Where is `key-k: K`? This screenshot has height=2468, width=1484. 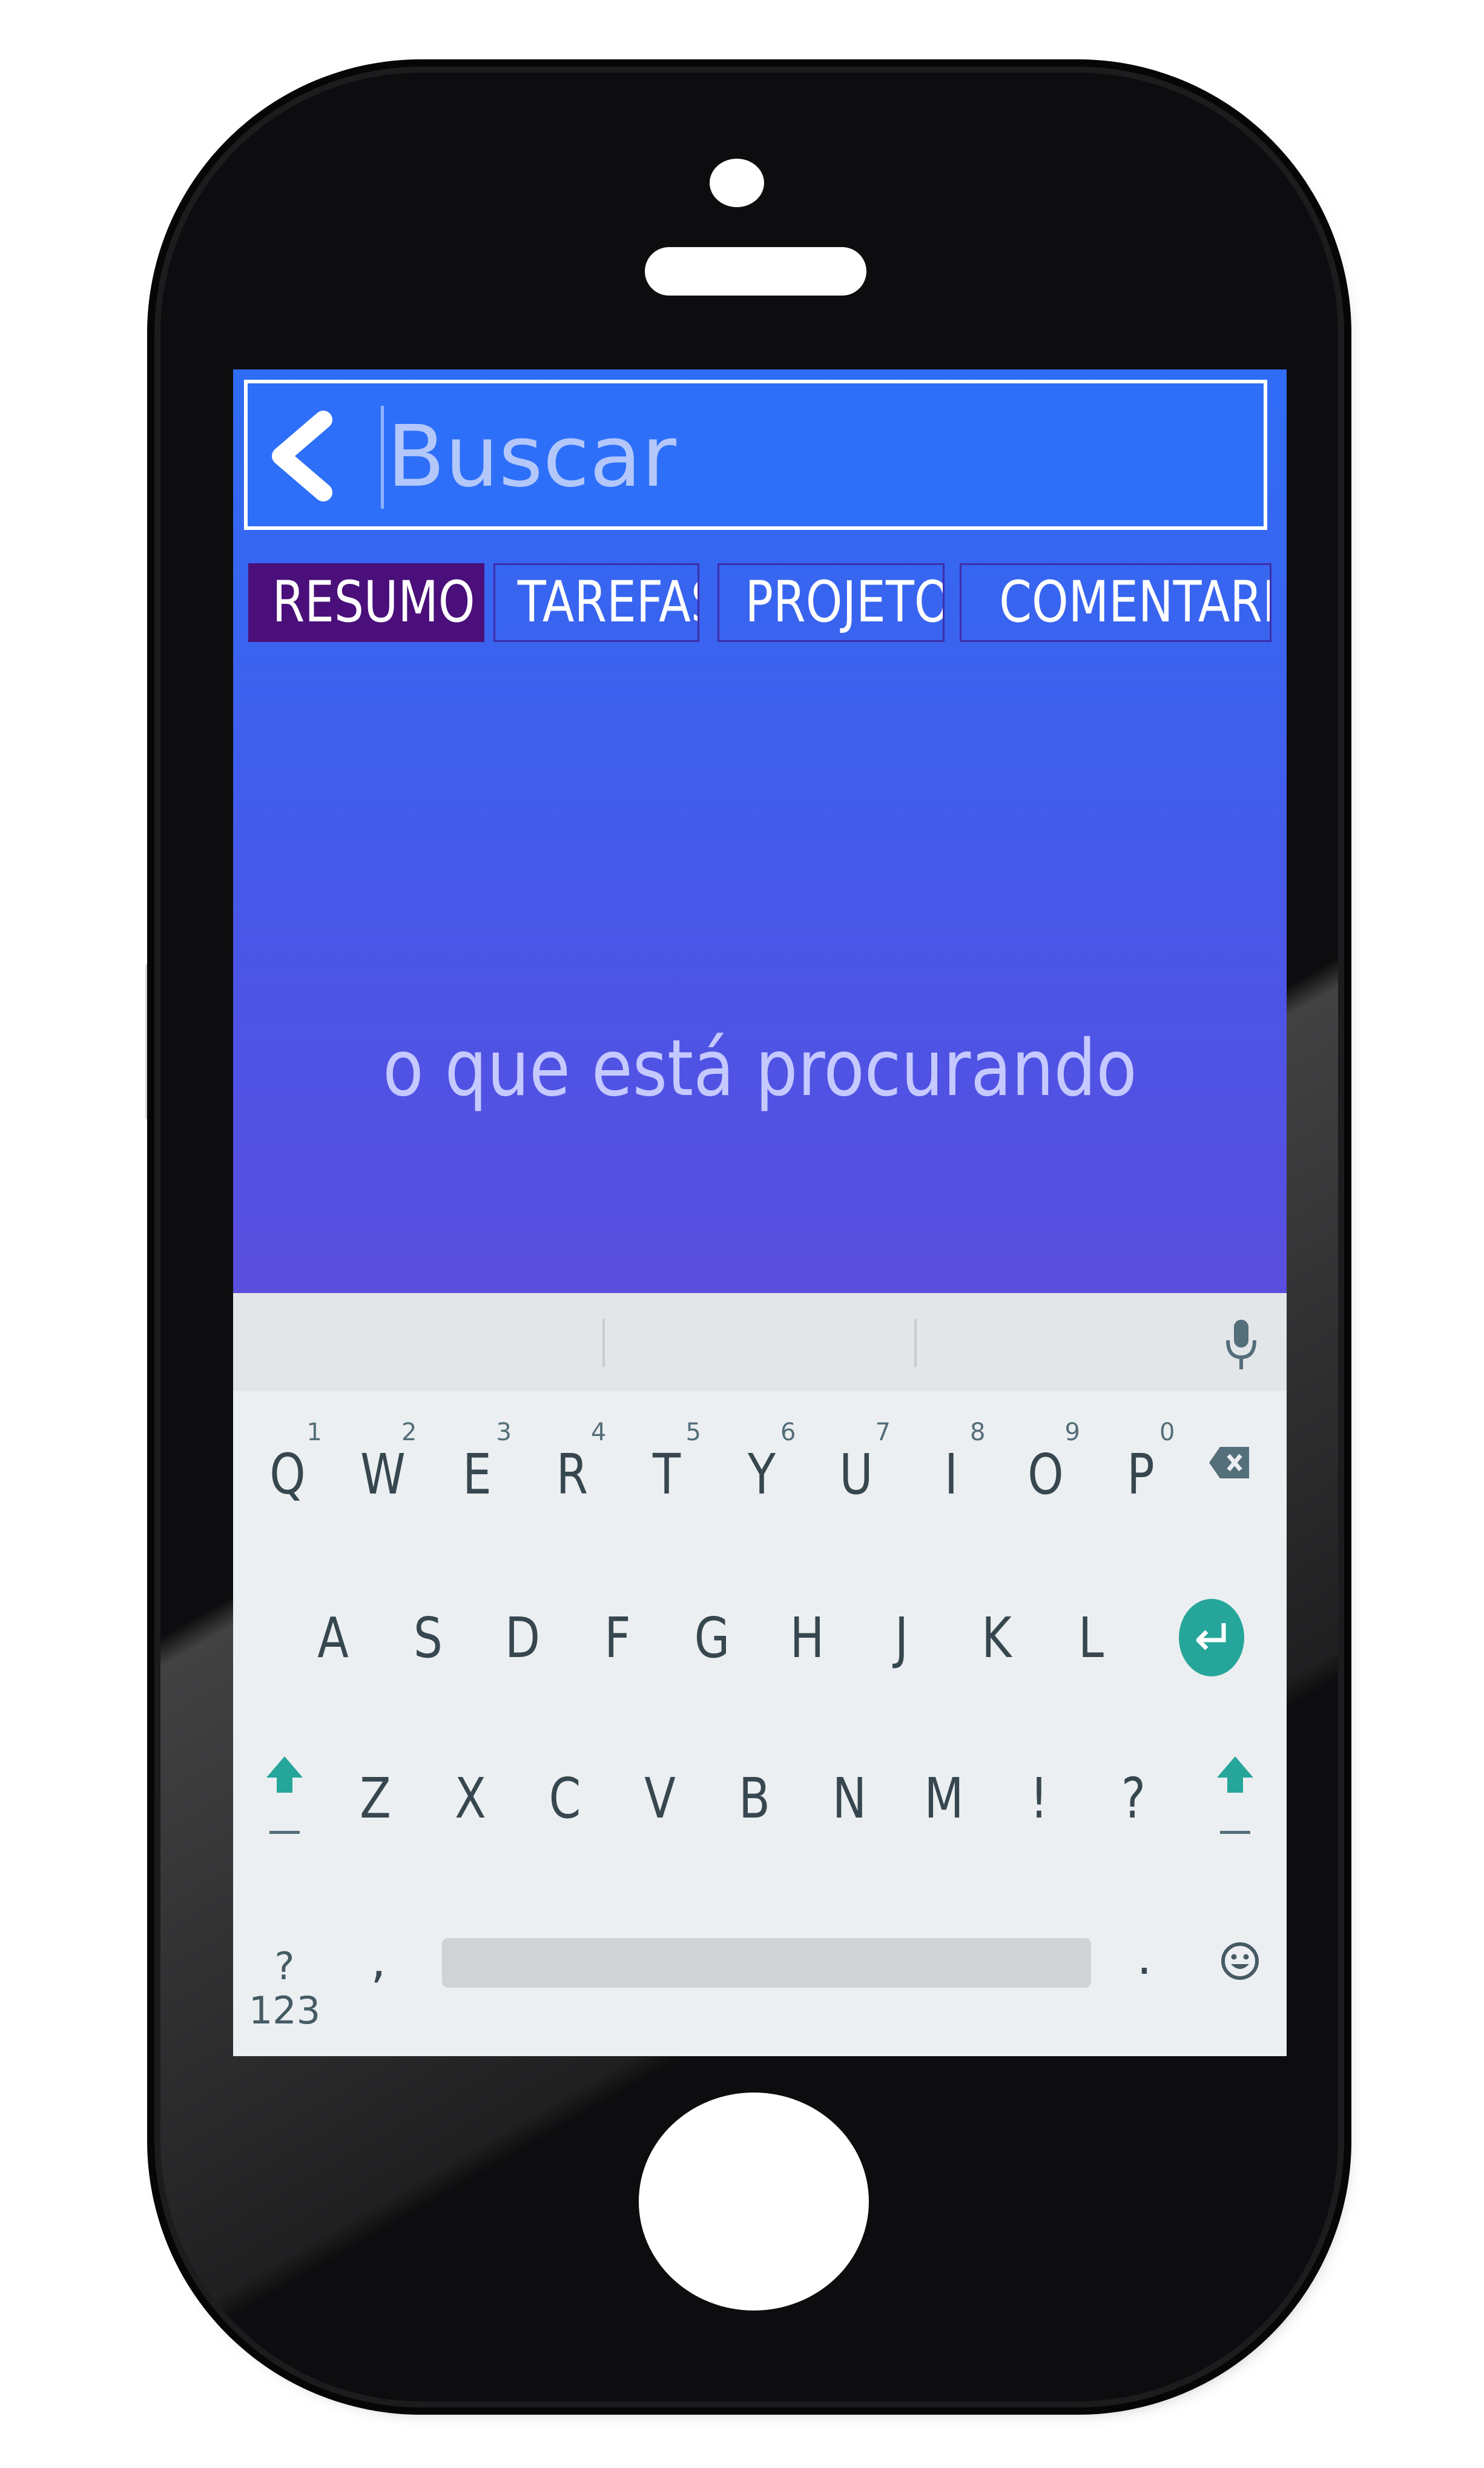 key-k: K is located at coordinates (997, 1638).